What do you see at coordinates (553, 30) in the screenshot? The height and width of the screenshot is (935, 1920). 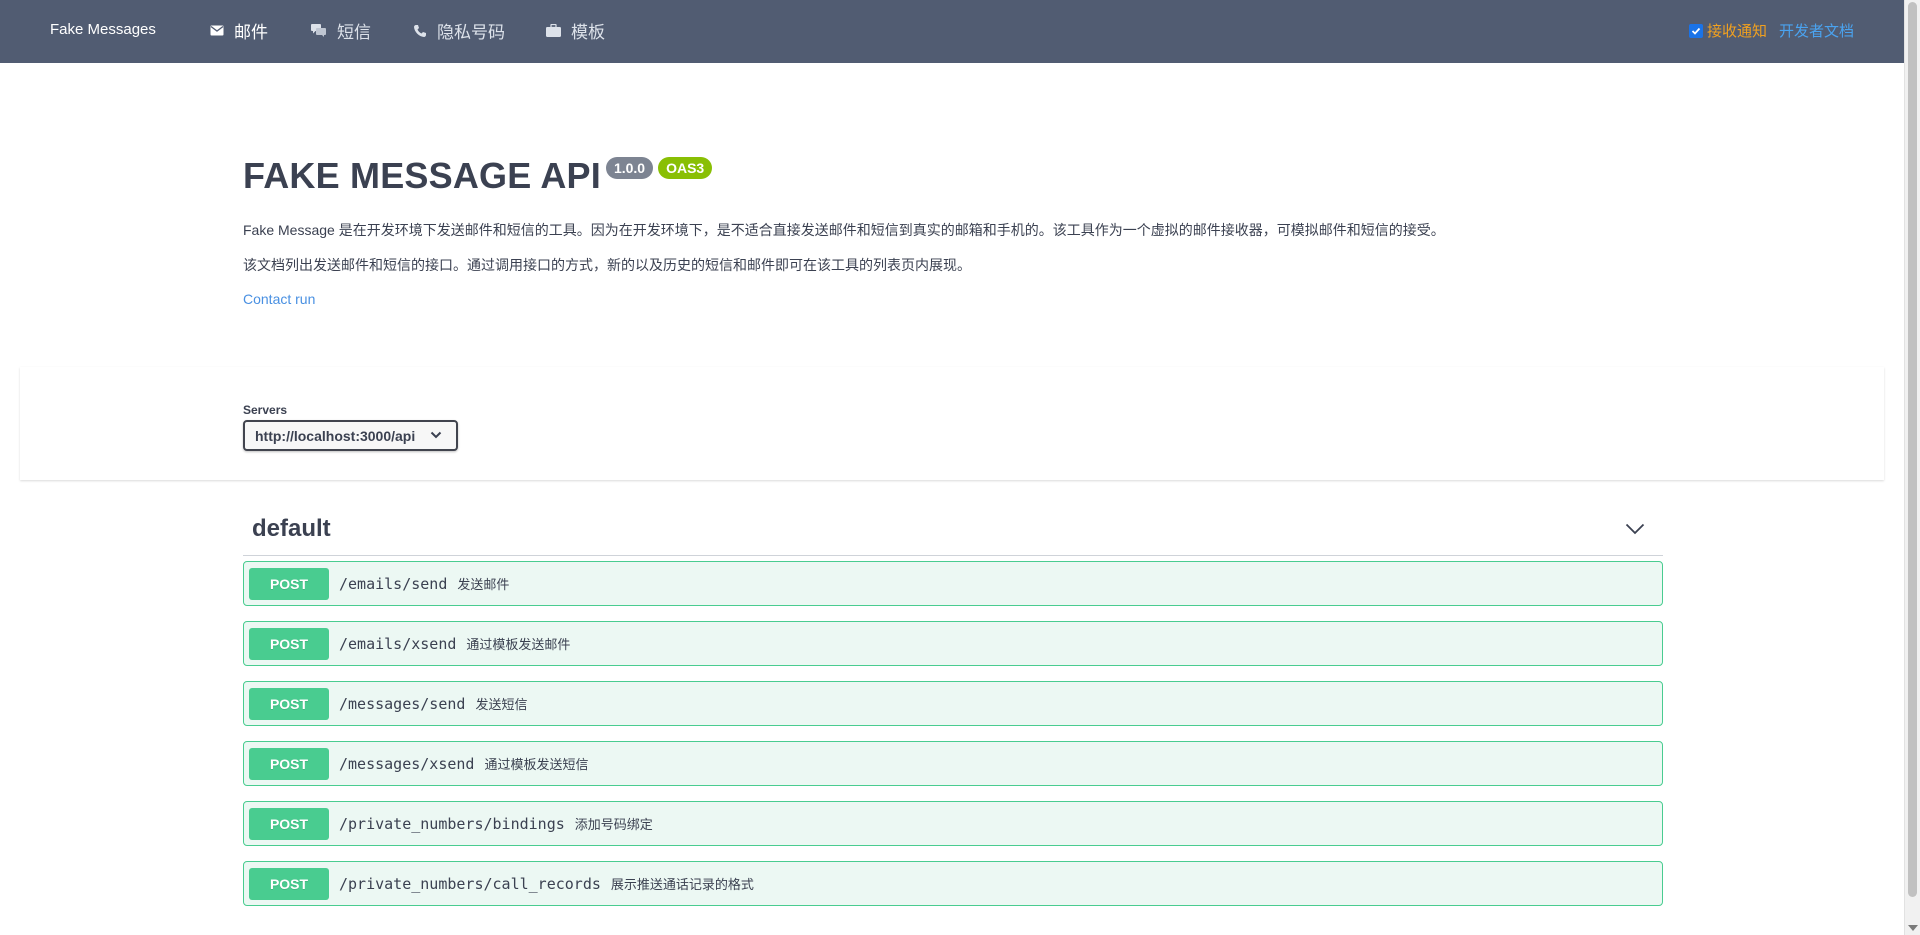 I see `briefcase-icon` at bounding box center [553, 30].